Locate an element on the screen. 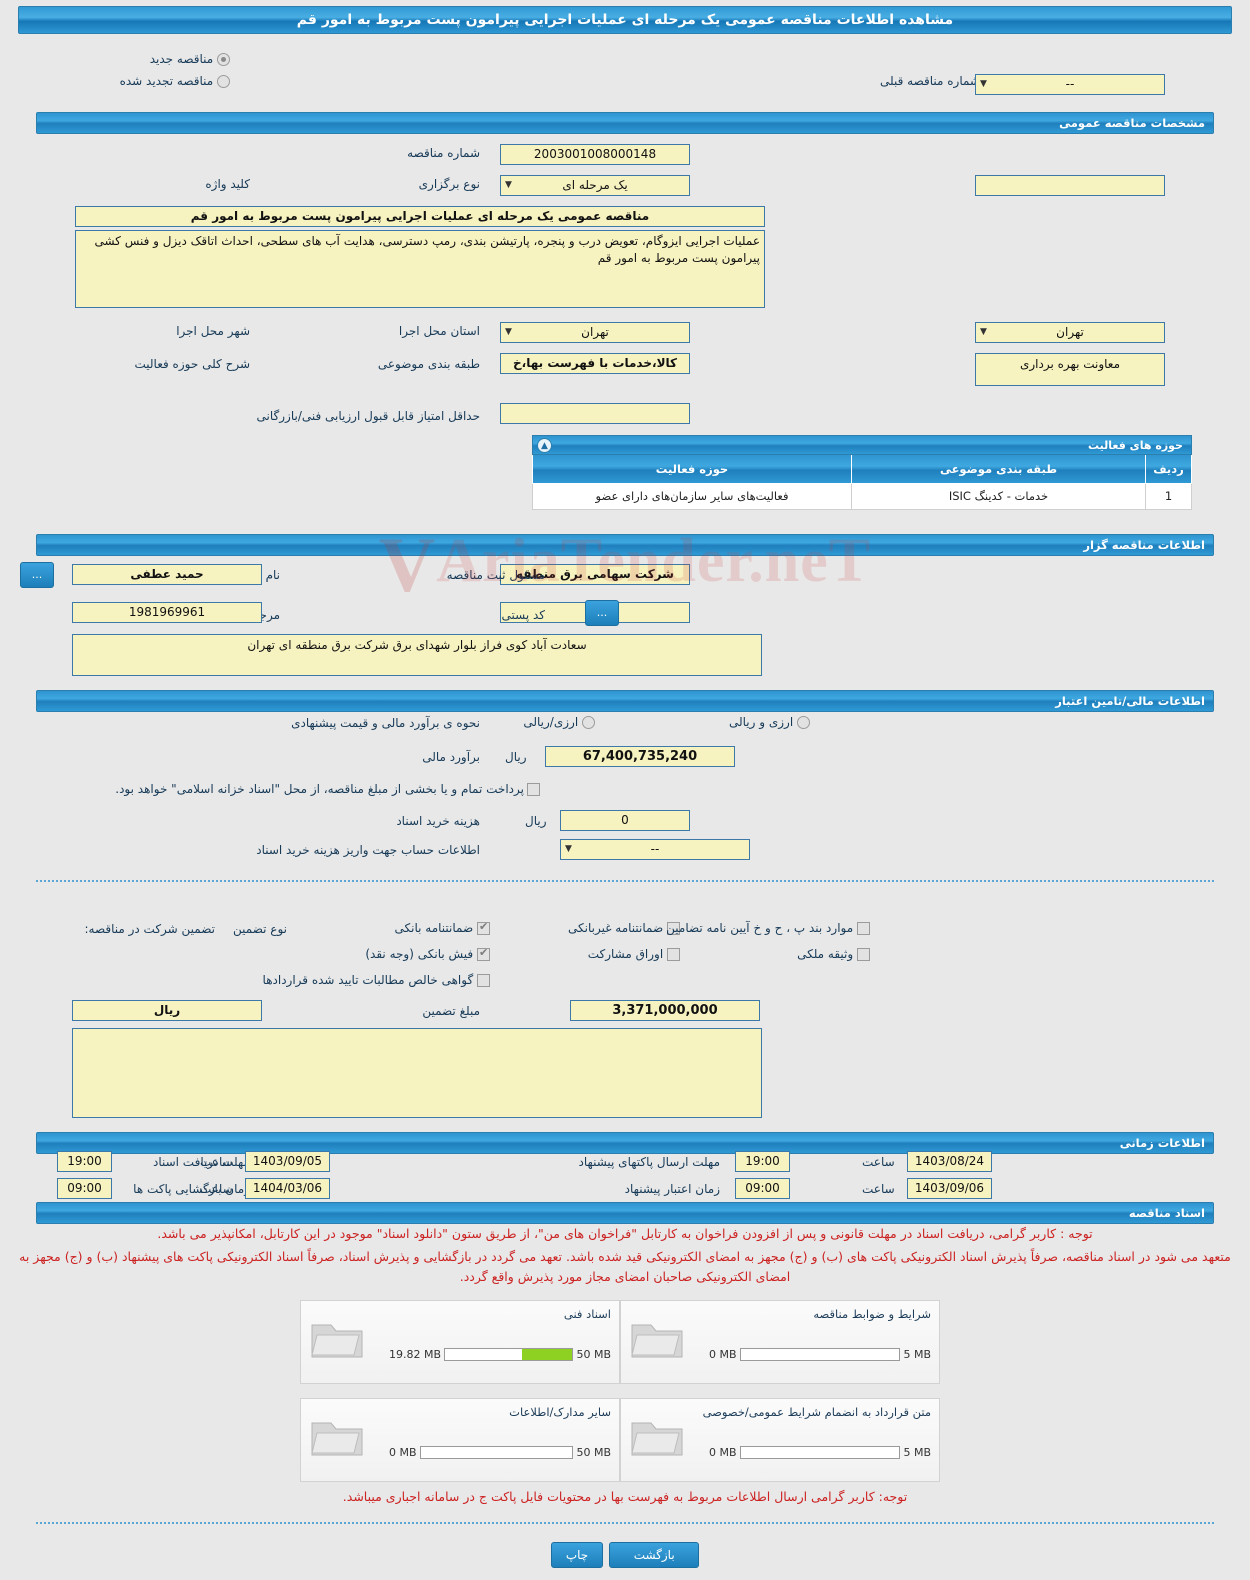 This screenshot has width=1250, height=1580. guarantee-amount-label: مبلغ تضمین is located at coordinates (451, 1011).